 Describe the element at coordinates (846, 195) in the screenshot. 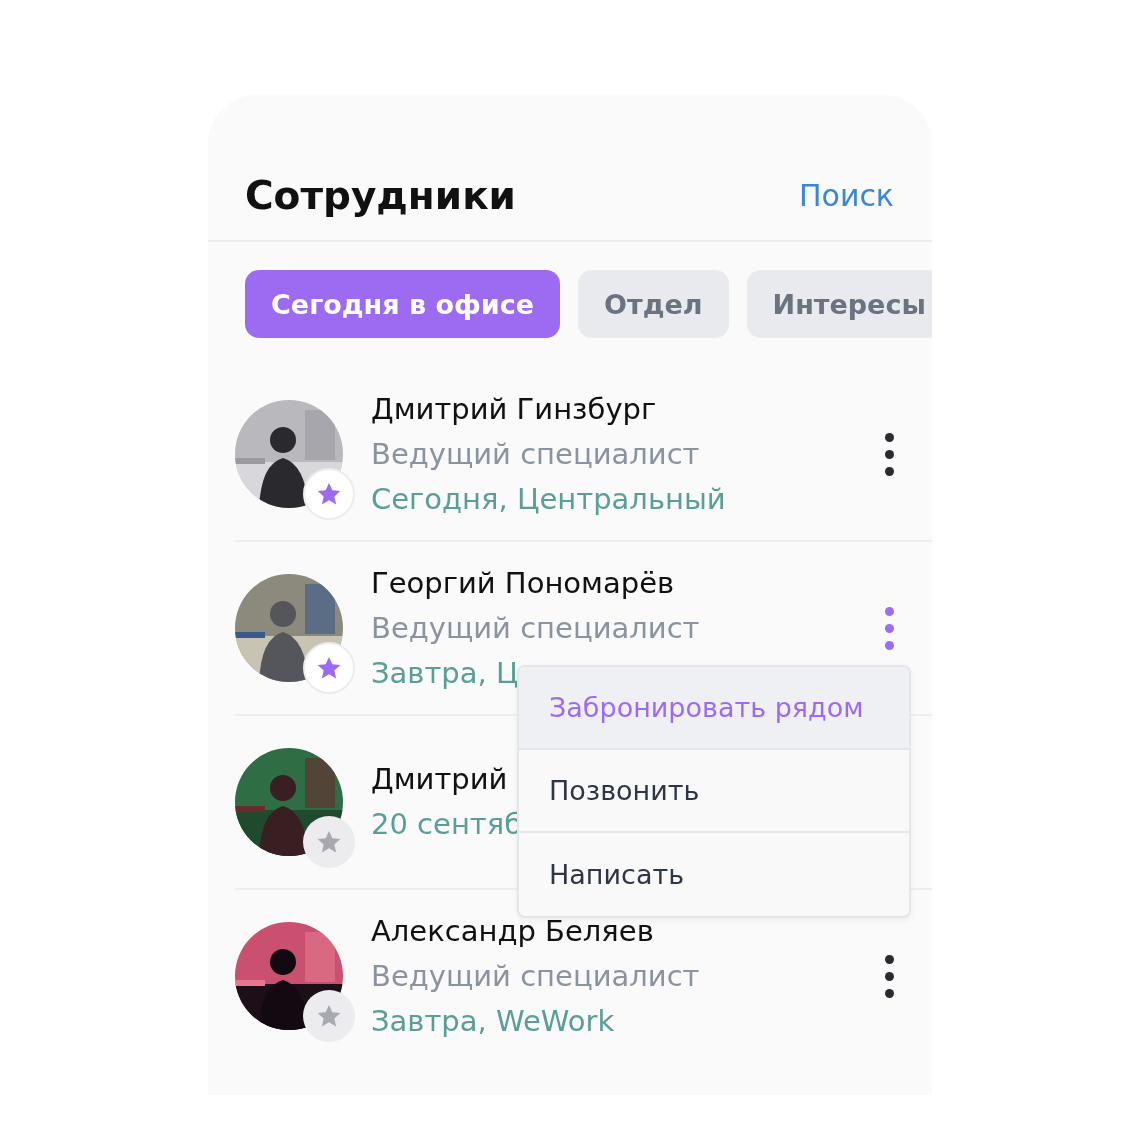

I see `search-link: Поиск` at that location.